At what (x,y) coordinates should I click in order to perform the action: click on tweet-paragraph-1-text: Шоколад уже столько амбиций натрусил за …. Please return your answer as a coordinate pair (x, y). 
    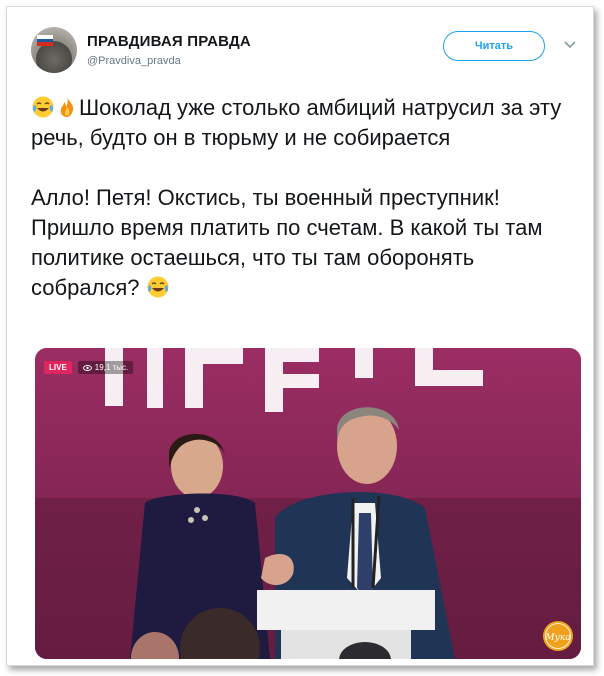
    Looking at the image, I should click on (296, 122).